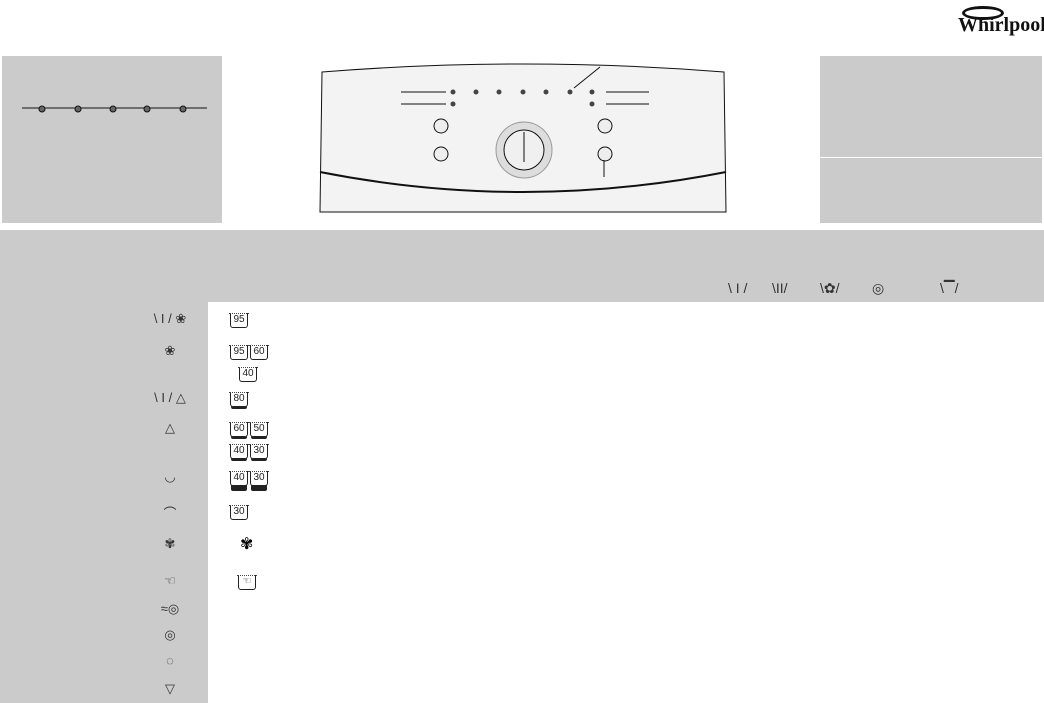  I want to click on wash-temperature-cell: 60 50 40 30, so click(254, 440).